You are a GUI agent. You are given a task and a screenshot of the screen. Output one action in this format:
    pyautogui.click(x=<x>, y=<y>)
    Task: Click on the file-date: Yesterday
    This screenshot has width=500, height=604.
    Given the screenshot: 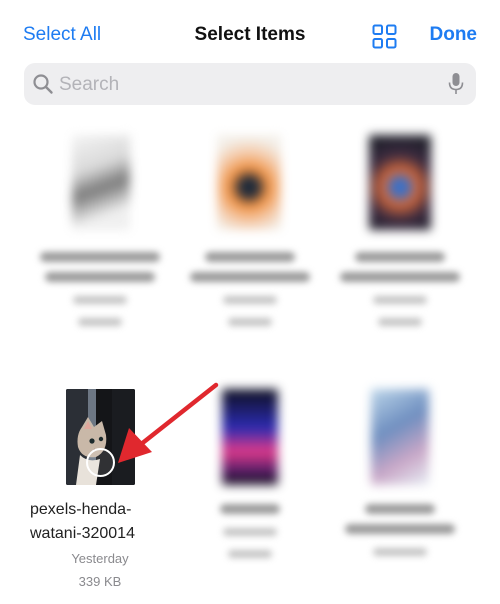 What is the action you would take?
    pyautogui.click(x=100, y=558)
    